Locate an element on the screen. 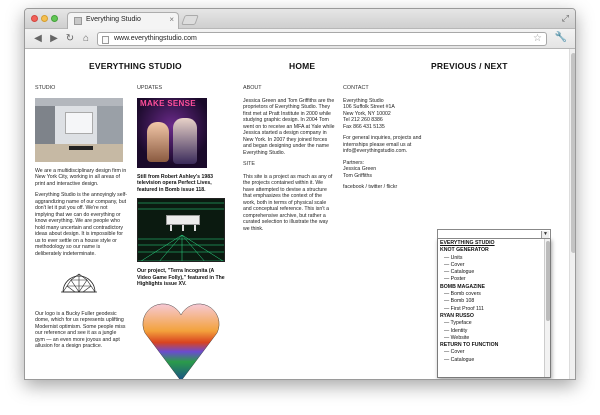 Image resolution: width=600 pixels, height=415 pixels. tab-title: Everything Studio is located at coordinates (113, 19).